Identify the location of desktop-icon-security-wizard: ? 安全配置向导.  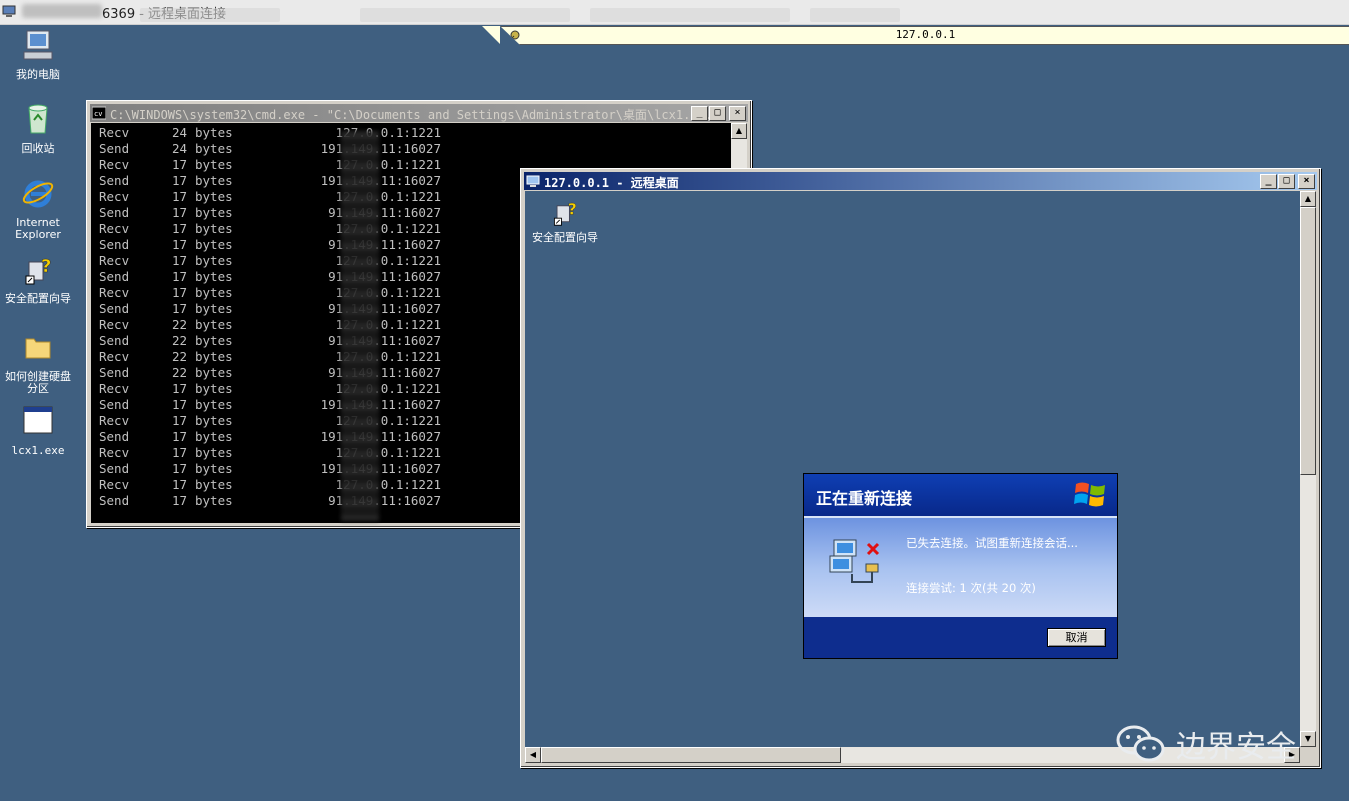
(38, 278).